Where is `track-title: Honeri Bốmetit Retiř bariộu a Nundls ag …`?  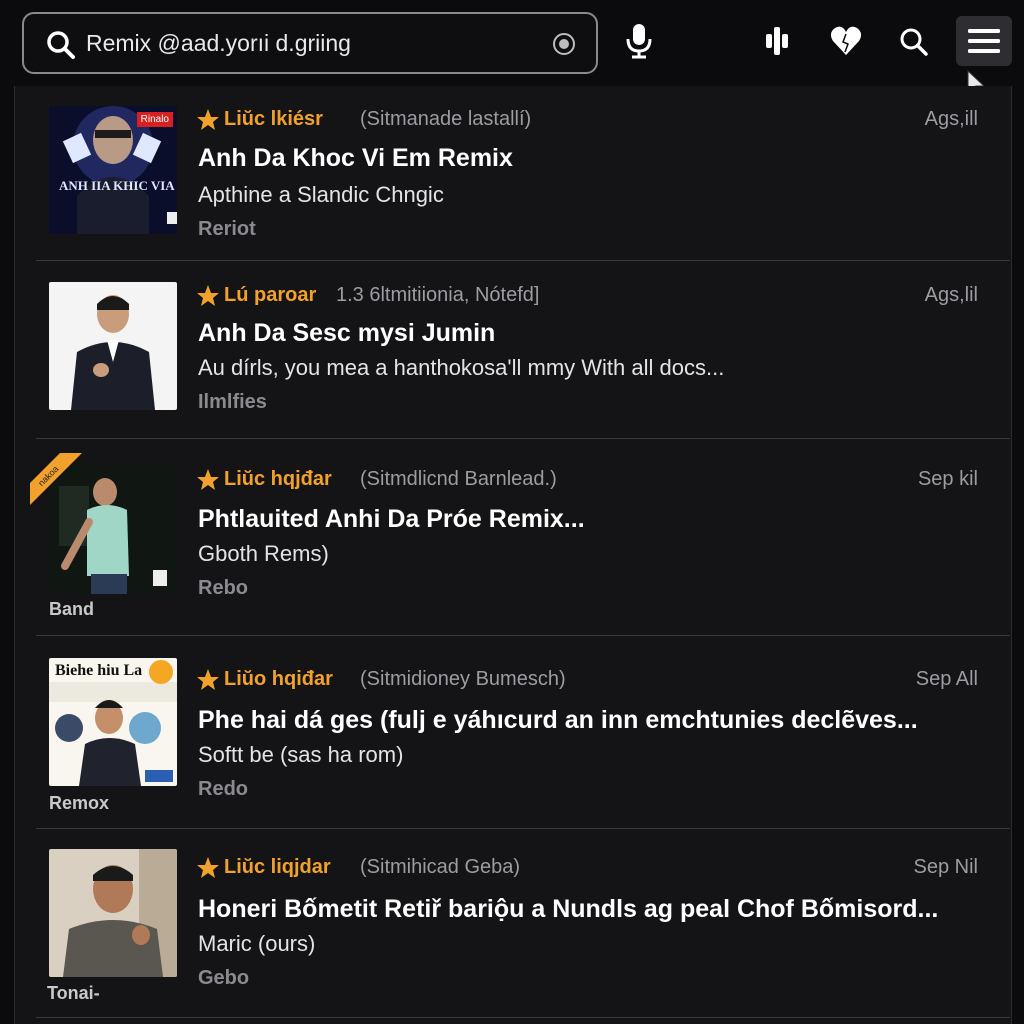 track-title: Honeri Bốmetit Retiř bariộu a Nundls ag … is located at coordinates (568, 909).